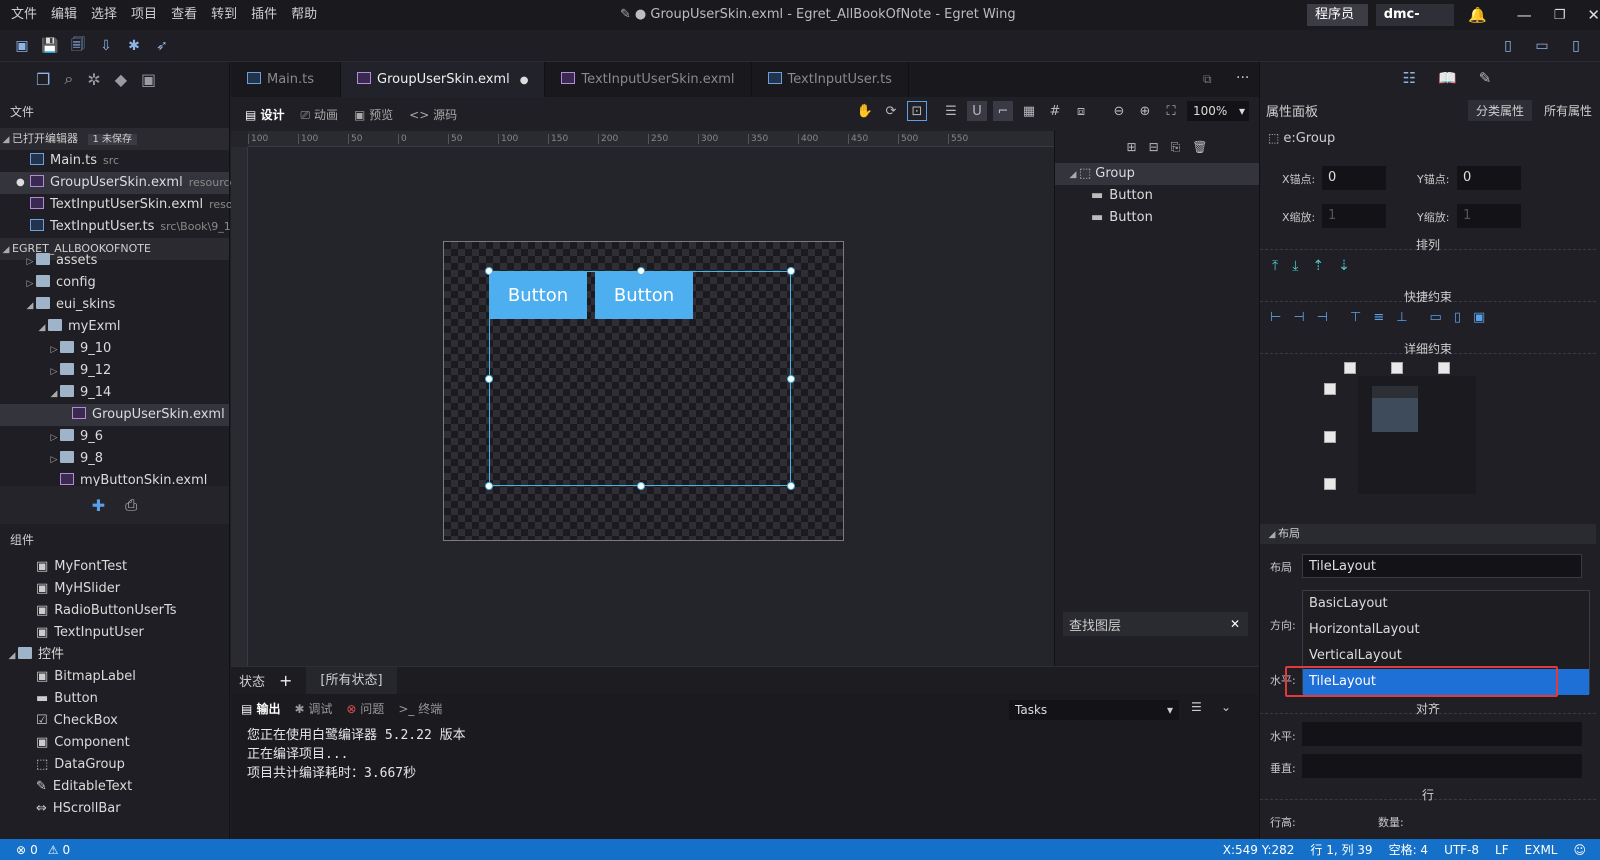  What do you see at coordinates (1145, 111) in the screenshot?
I see `zoom-in-icon: ⊕` at bounding box center [1145, 111].